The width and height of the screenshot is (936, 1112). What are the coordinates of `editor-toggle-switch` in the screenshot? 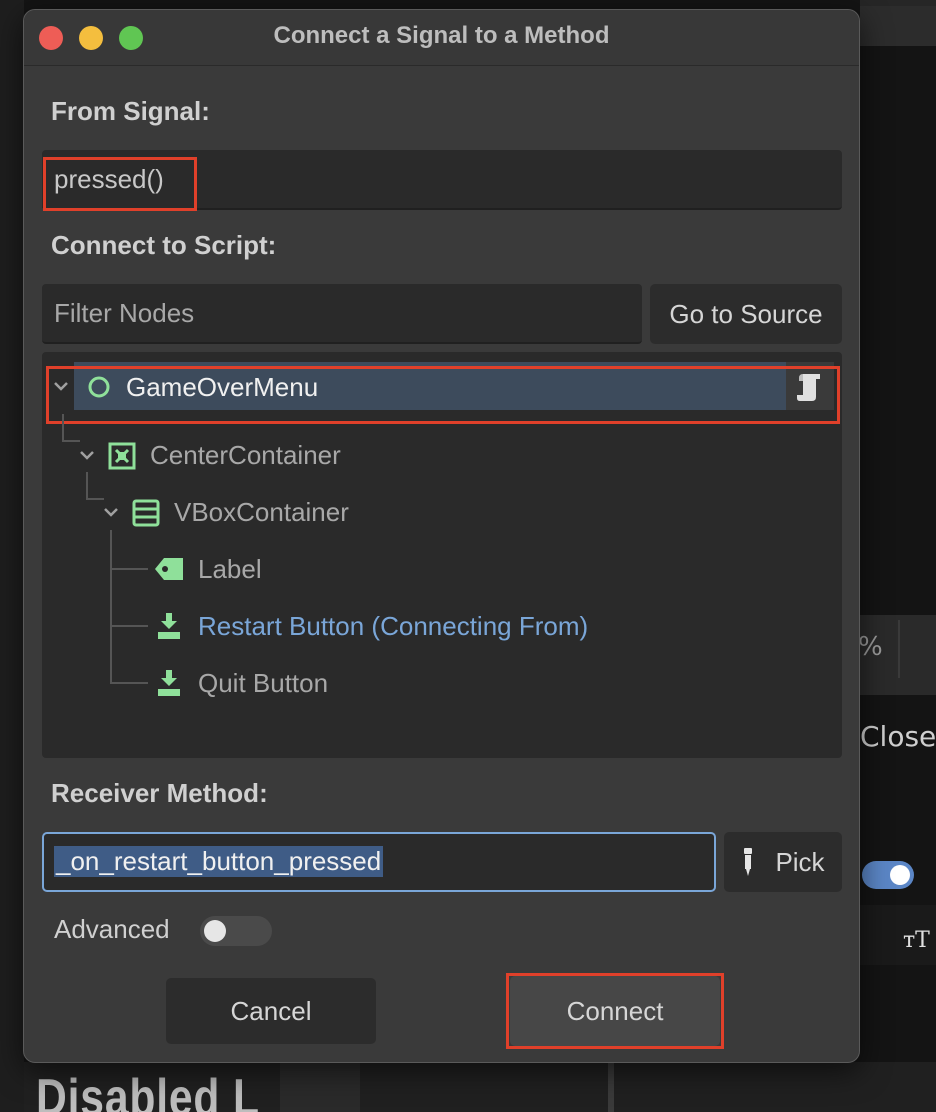 It's located at (888, 875).